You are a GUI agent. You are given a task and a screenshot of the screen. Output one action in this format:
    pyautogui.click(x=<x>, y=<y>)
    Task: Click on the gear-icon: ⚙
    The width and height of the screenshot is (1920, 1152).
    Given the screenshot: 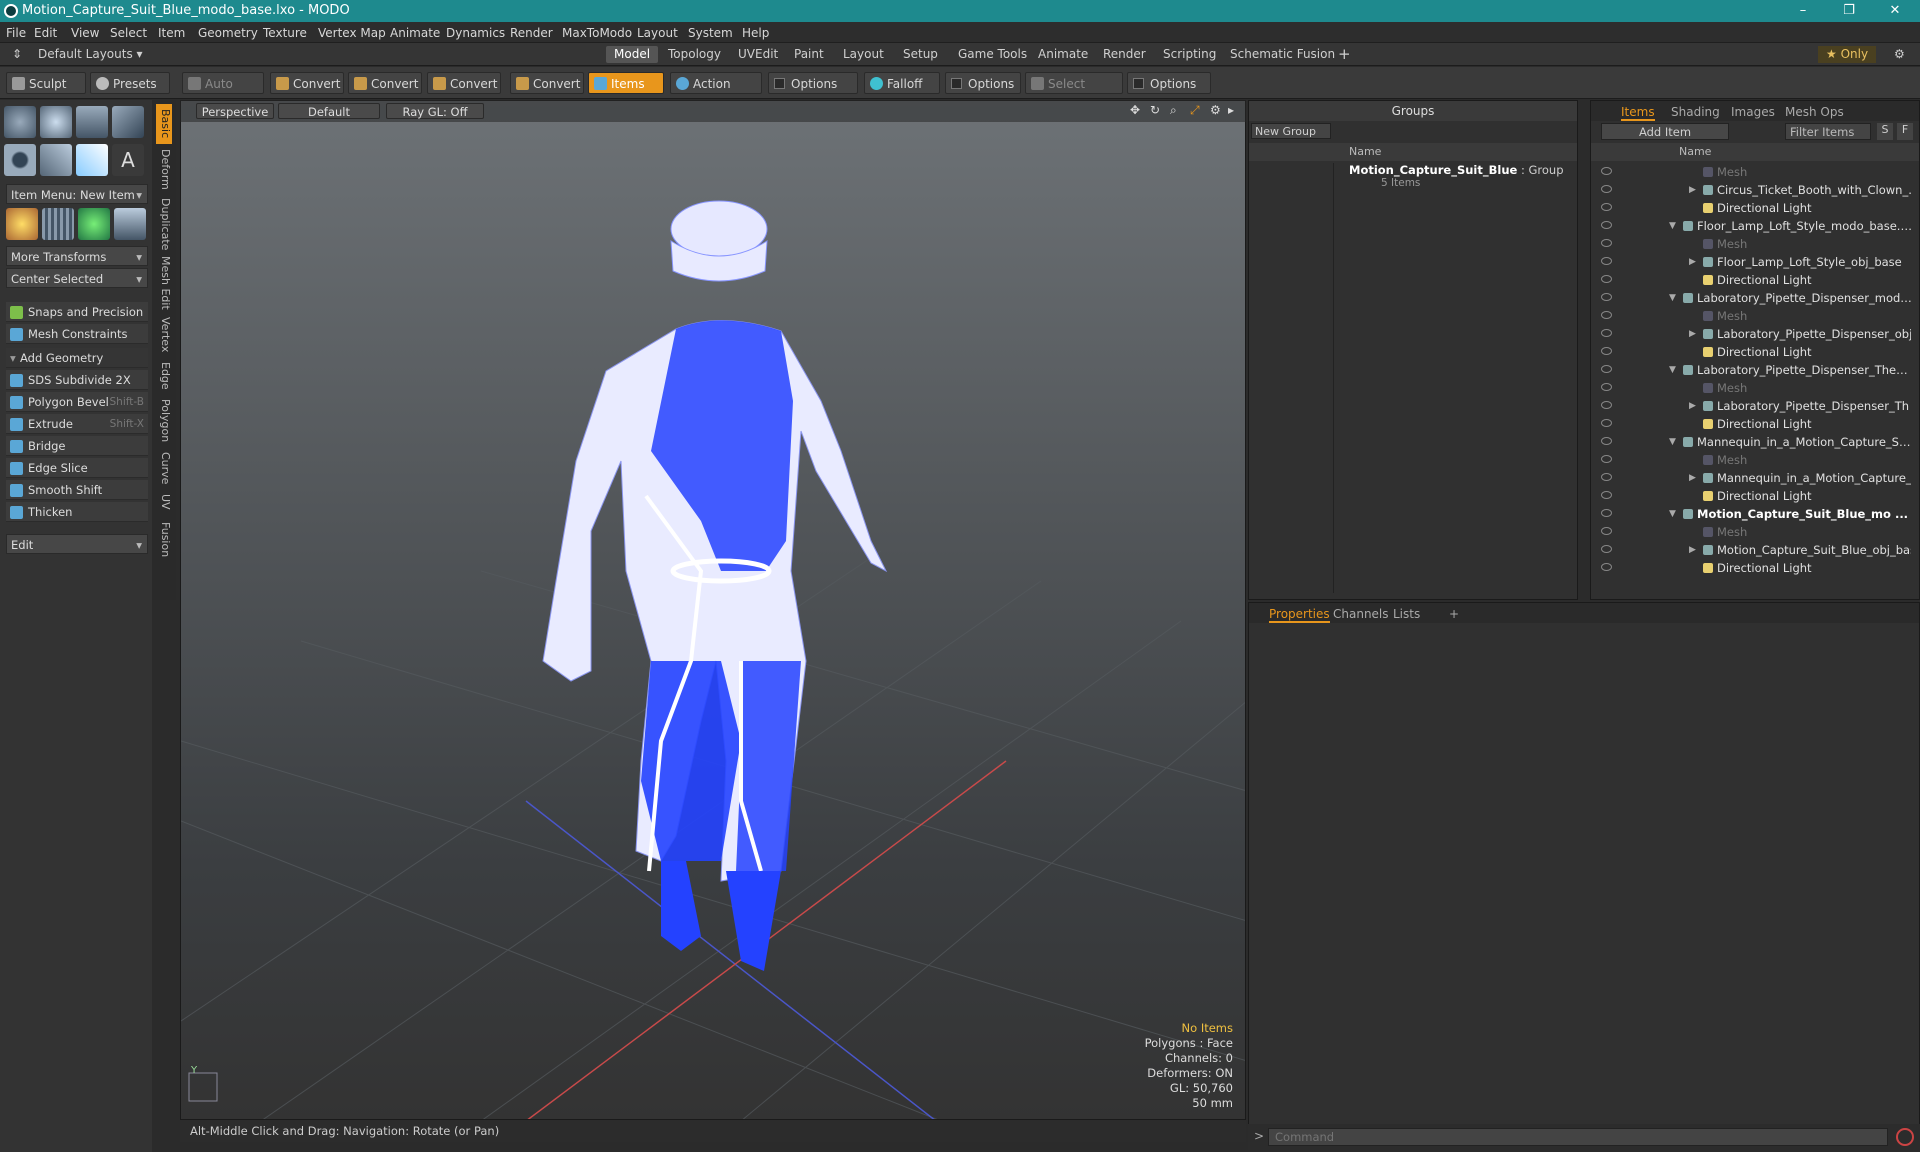 What is the action you would take?
    pyautogui.click(x=1899, y=54)
    